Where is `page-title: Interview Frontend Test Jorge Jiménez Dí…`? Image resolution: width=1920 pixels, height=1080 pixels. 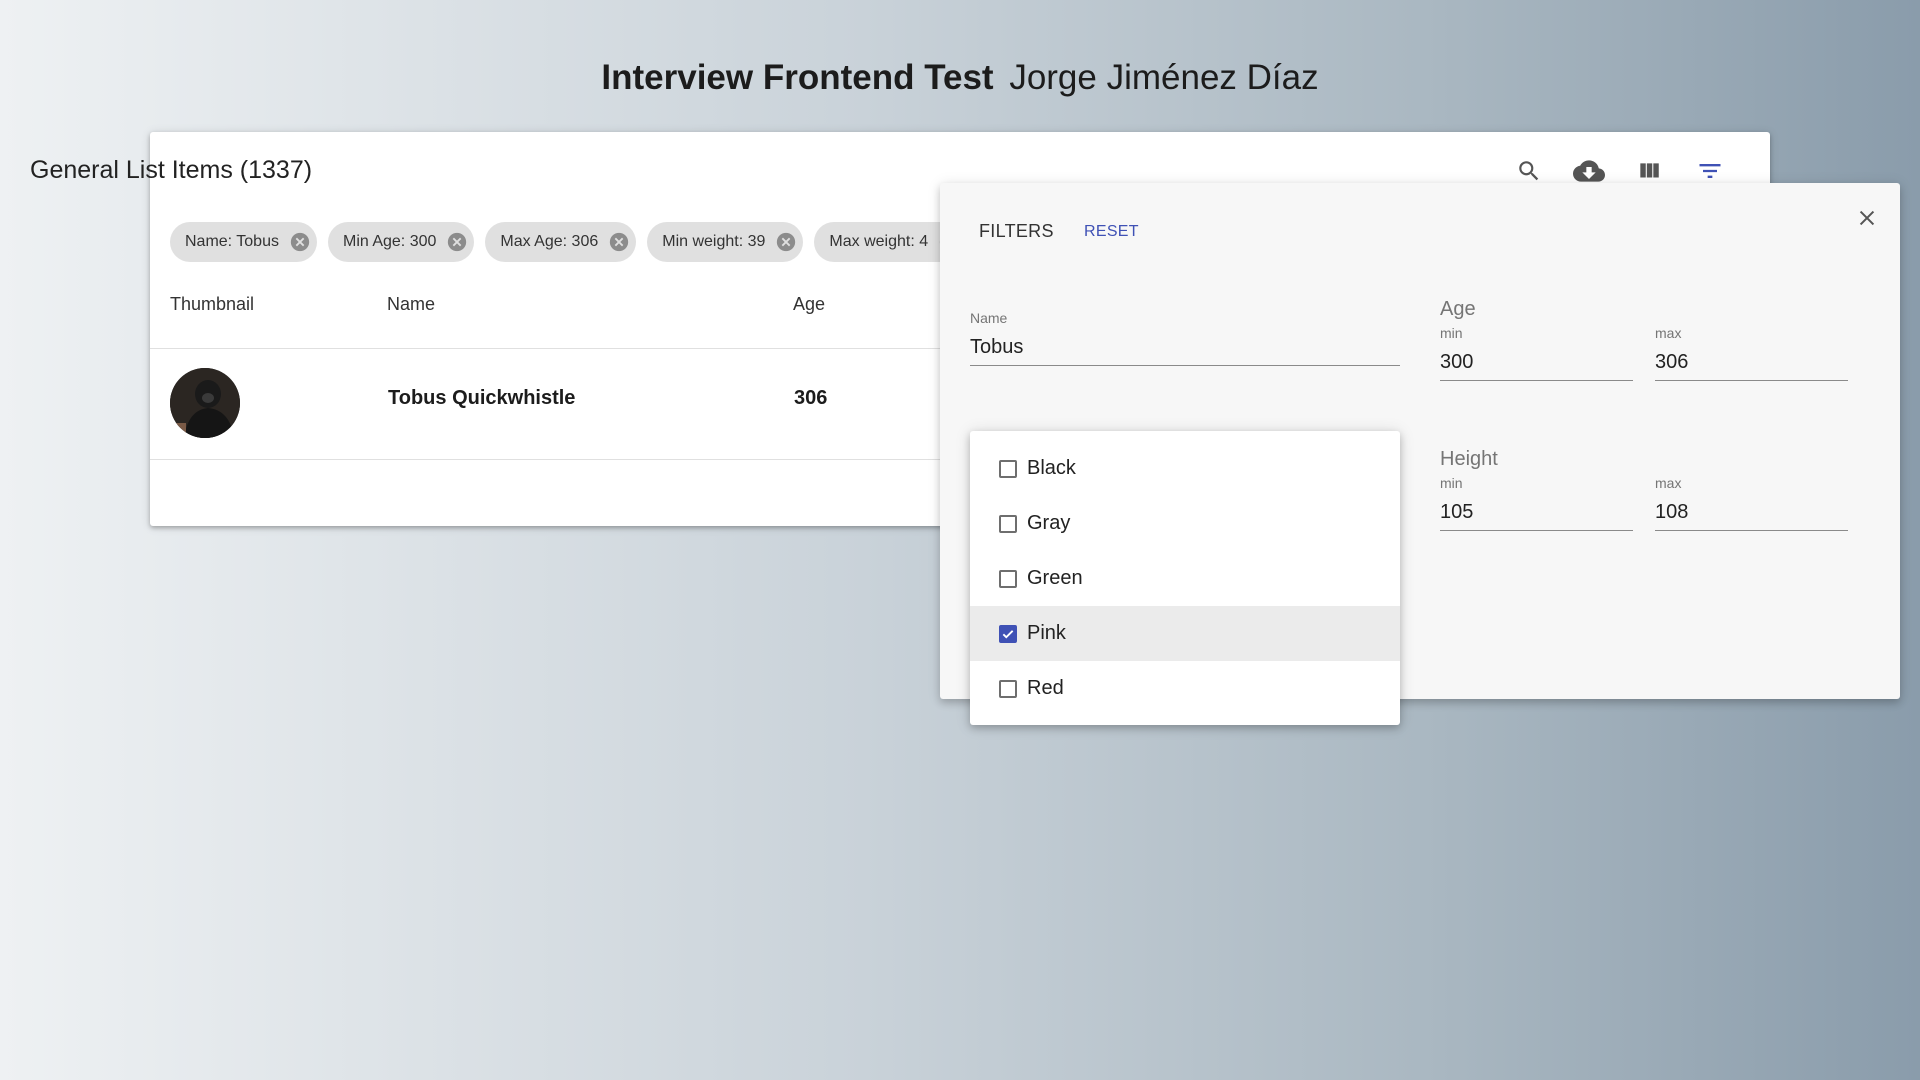
page-title: Interview Frontend Test Jorge Jiménez Dí… is located at coordinates (960, 78).